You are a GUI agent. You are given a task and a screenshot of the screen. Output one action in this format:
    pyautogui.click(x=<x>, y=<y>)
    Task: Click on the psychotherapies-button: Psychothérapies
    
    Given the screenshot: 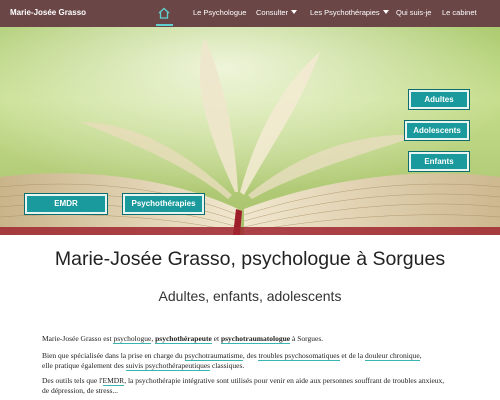 What is the action you would take?
    pyautogui.click(x=163, y=204)
    